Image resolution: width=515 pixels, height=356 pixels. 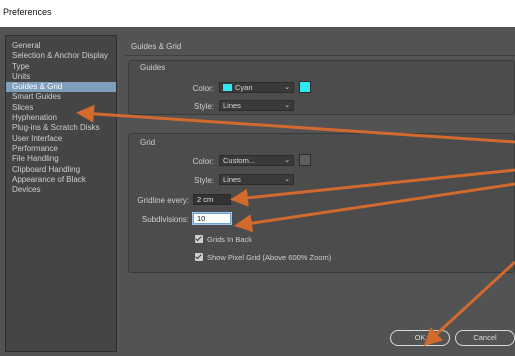 What do you see at coordinates (61, 128) in the screenshot?
I see `sidebar-item-plugins-scratch-disks: Plug-ins & Scratch Disks` at bounding box center [61, 128].